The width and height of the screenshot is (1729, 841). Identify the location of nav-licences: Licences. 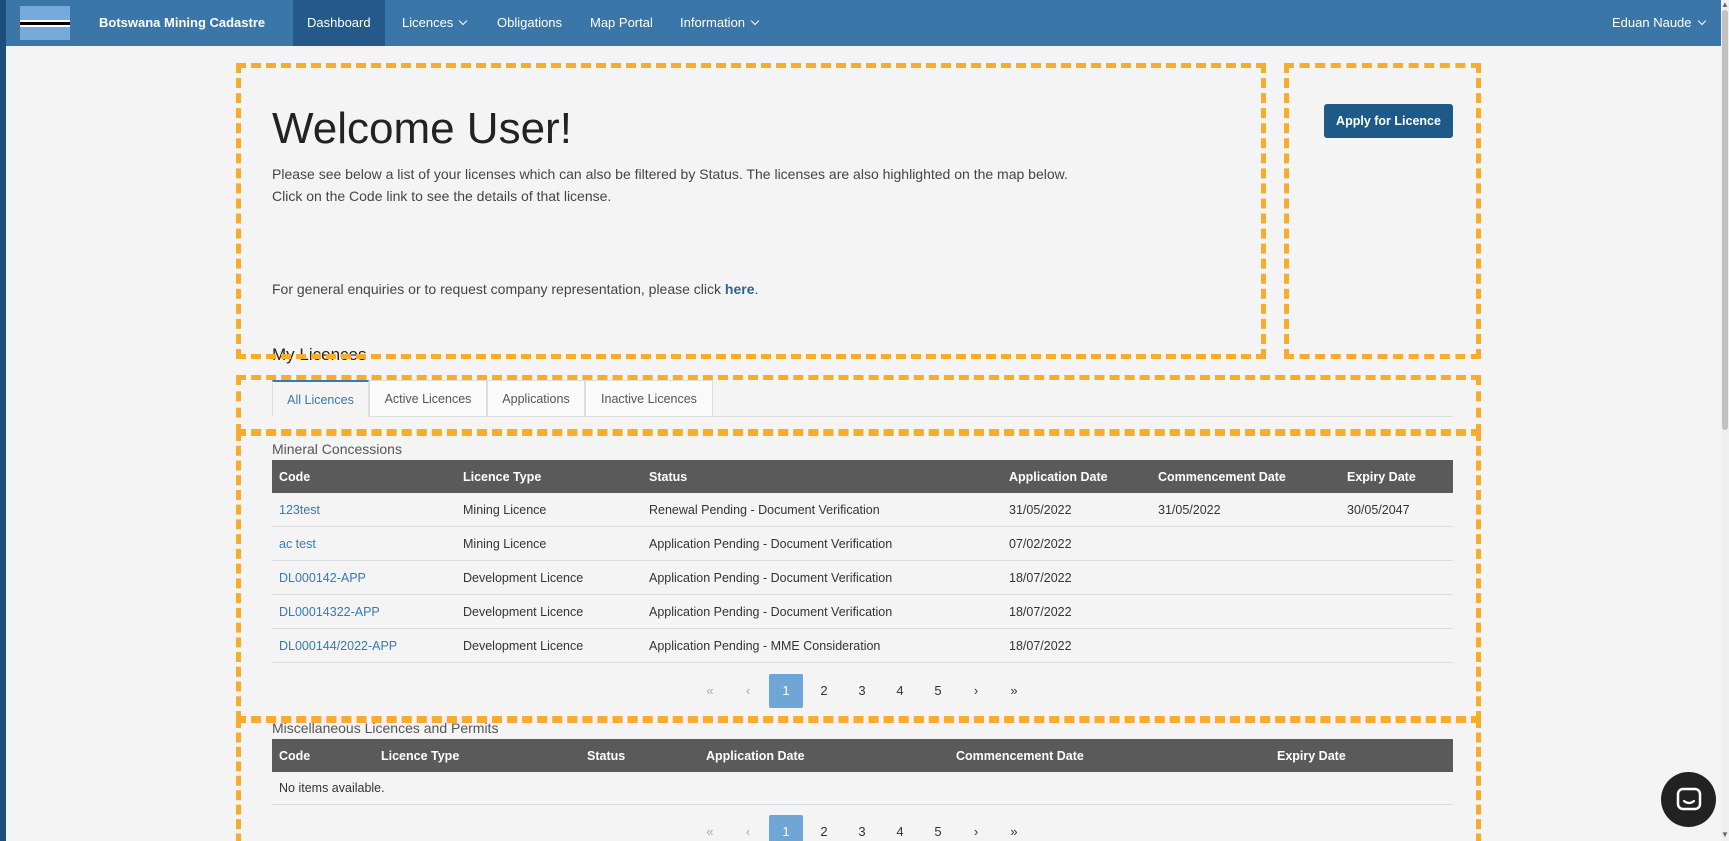
(434, 23).